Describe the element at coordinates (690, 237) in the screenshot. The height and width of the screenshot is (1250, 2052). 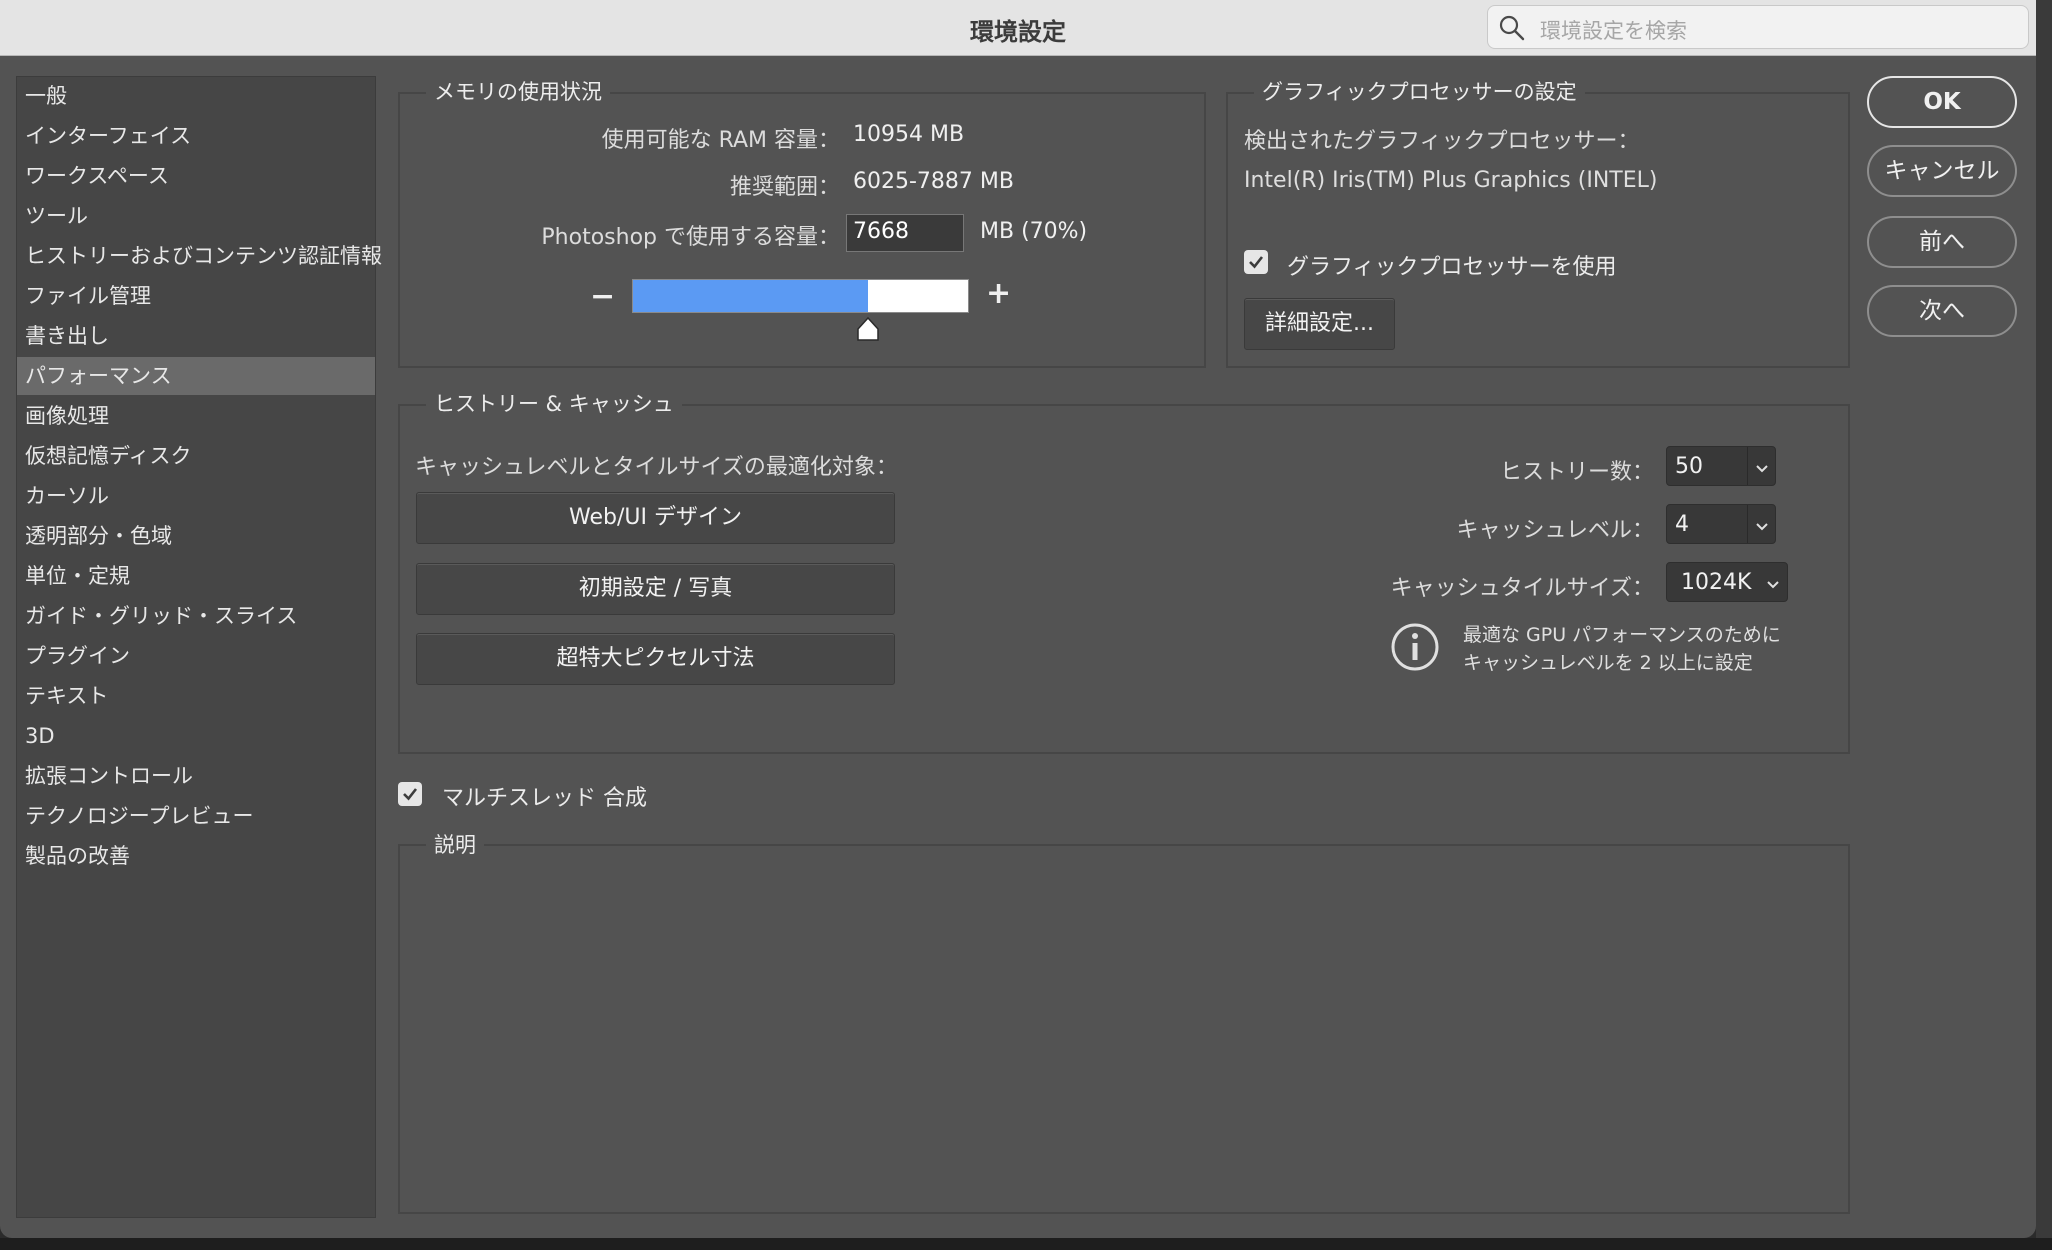
I see `photoshop-usage-label: Photoshop で使用する容量：` at that location.